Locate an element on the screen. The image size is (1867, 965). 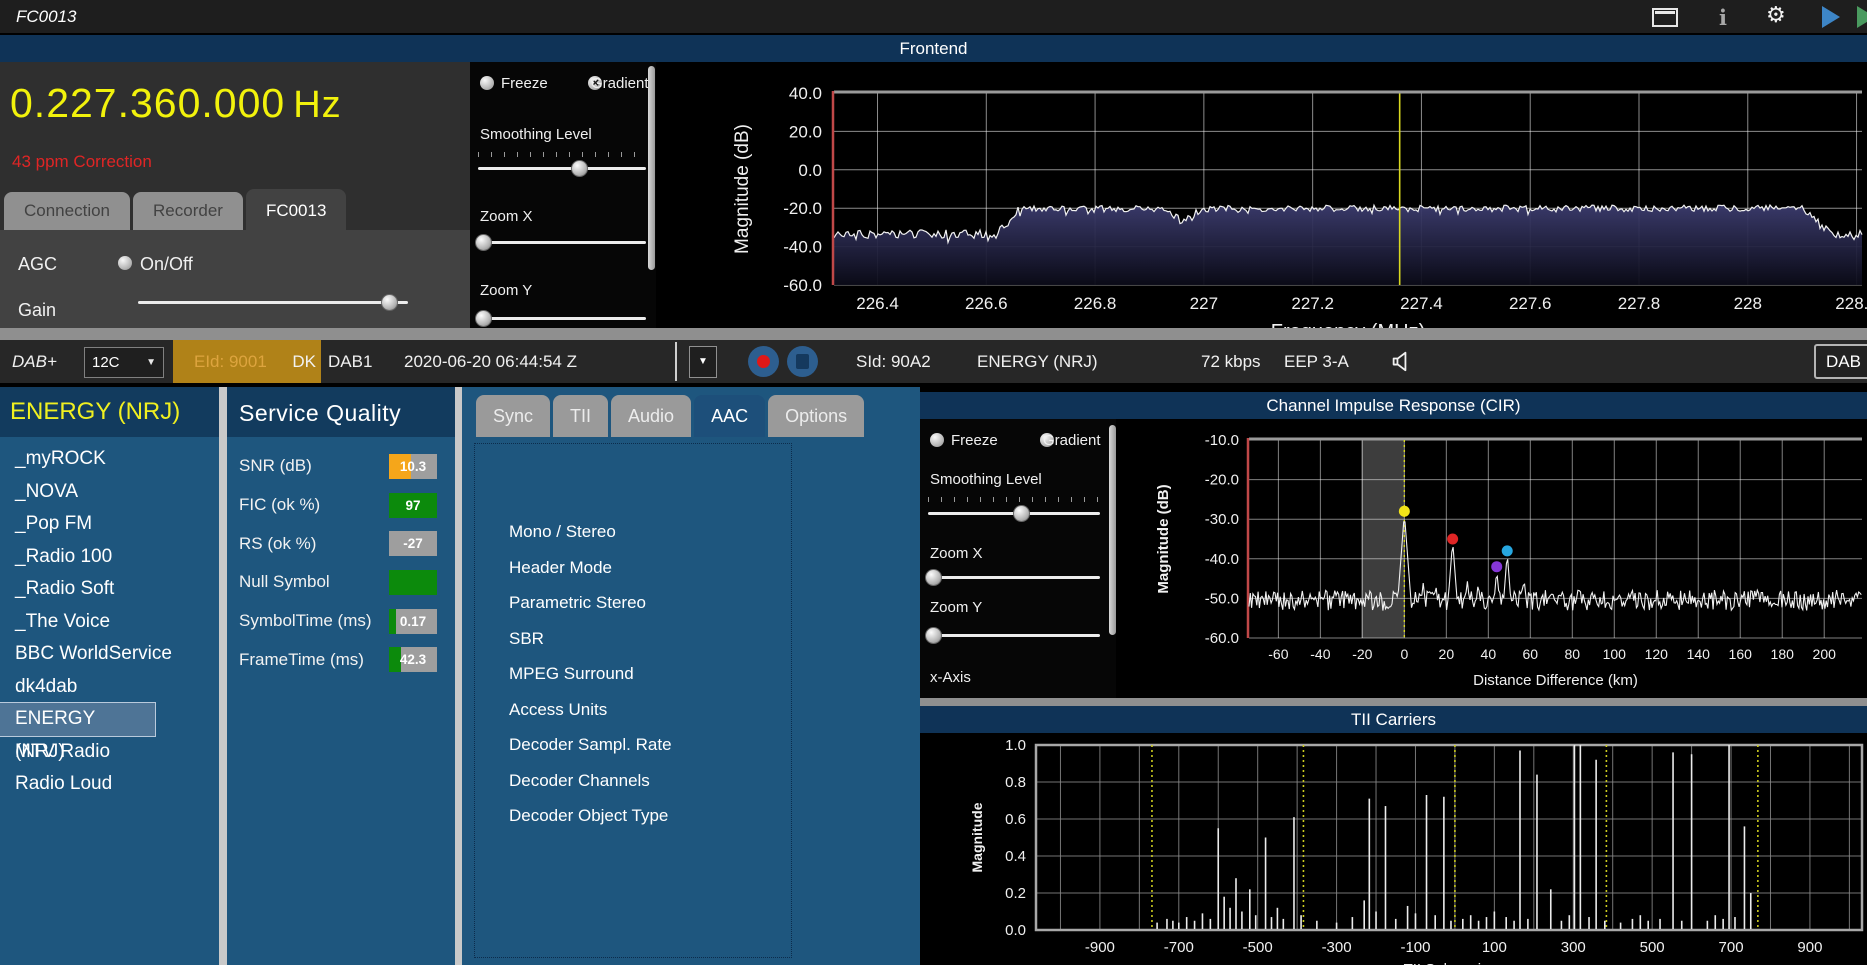
svg-text: 226.6 is located at coordinates (986, 303).